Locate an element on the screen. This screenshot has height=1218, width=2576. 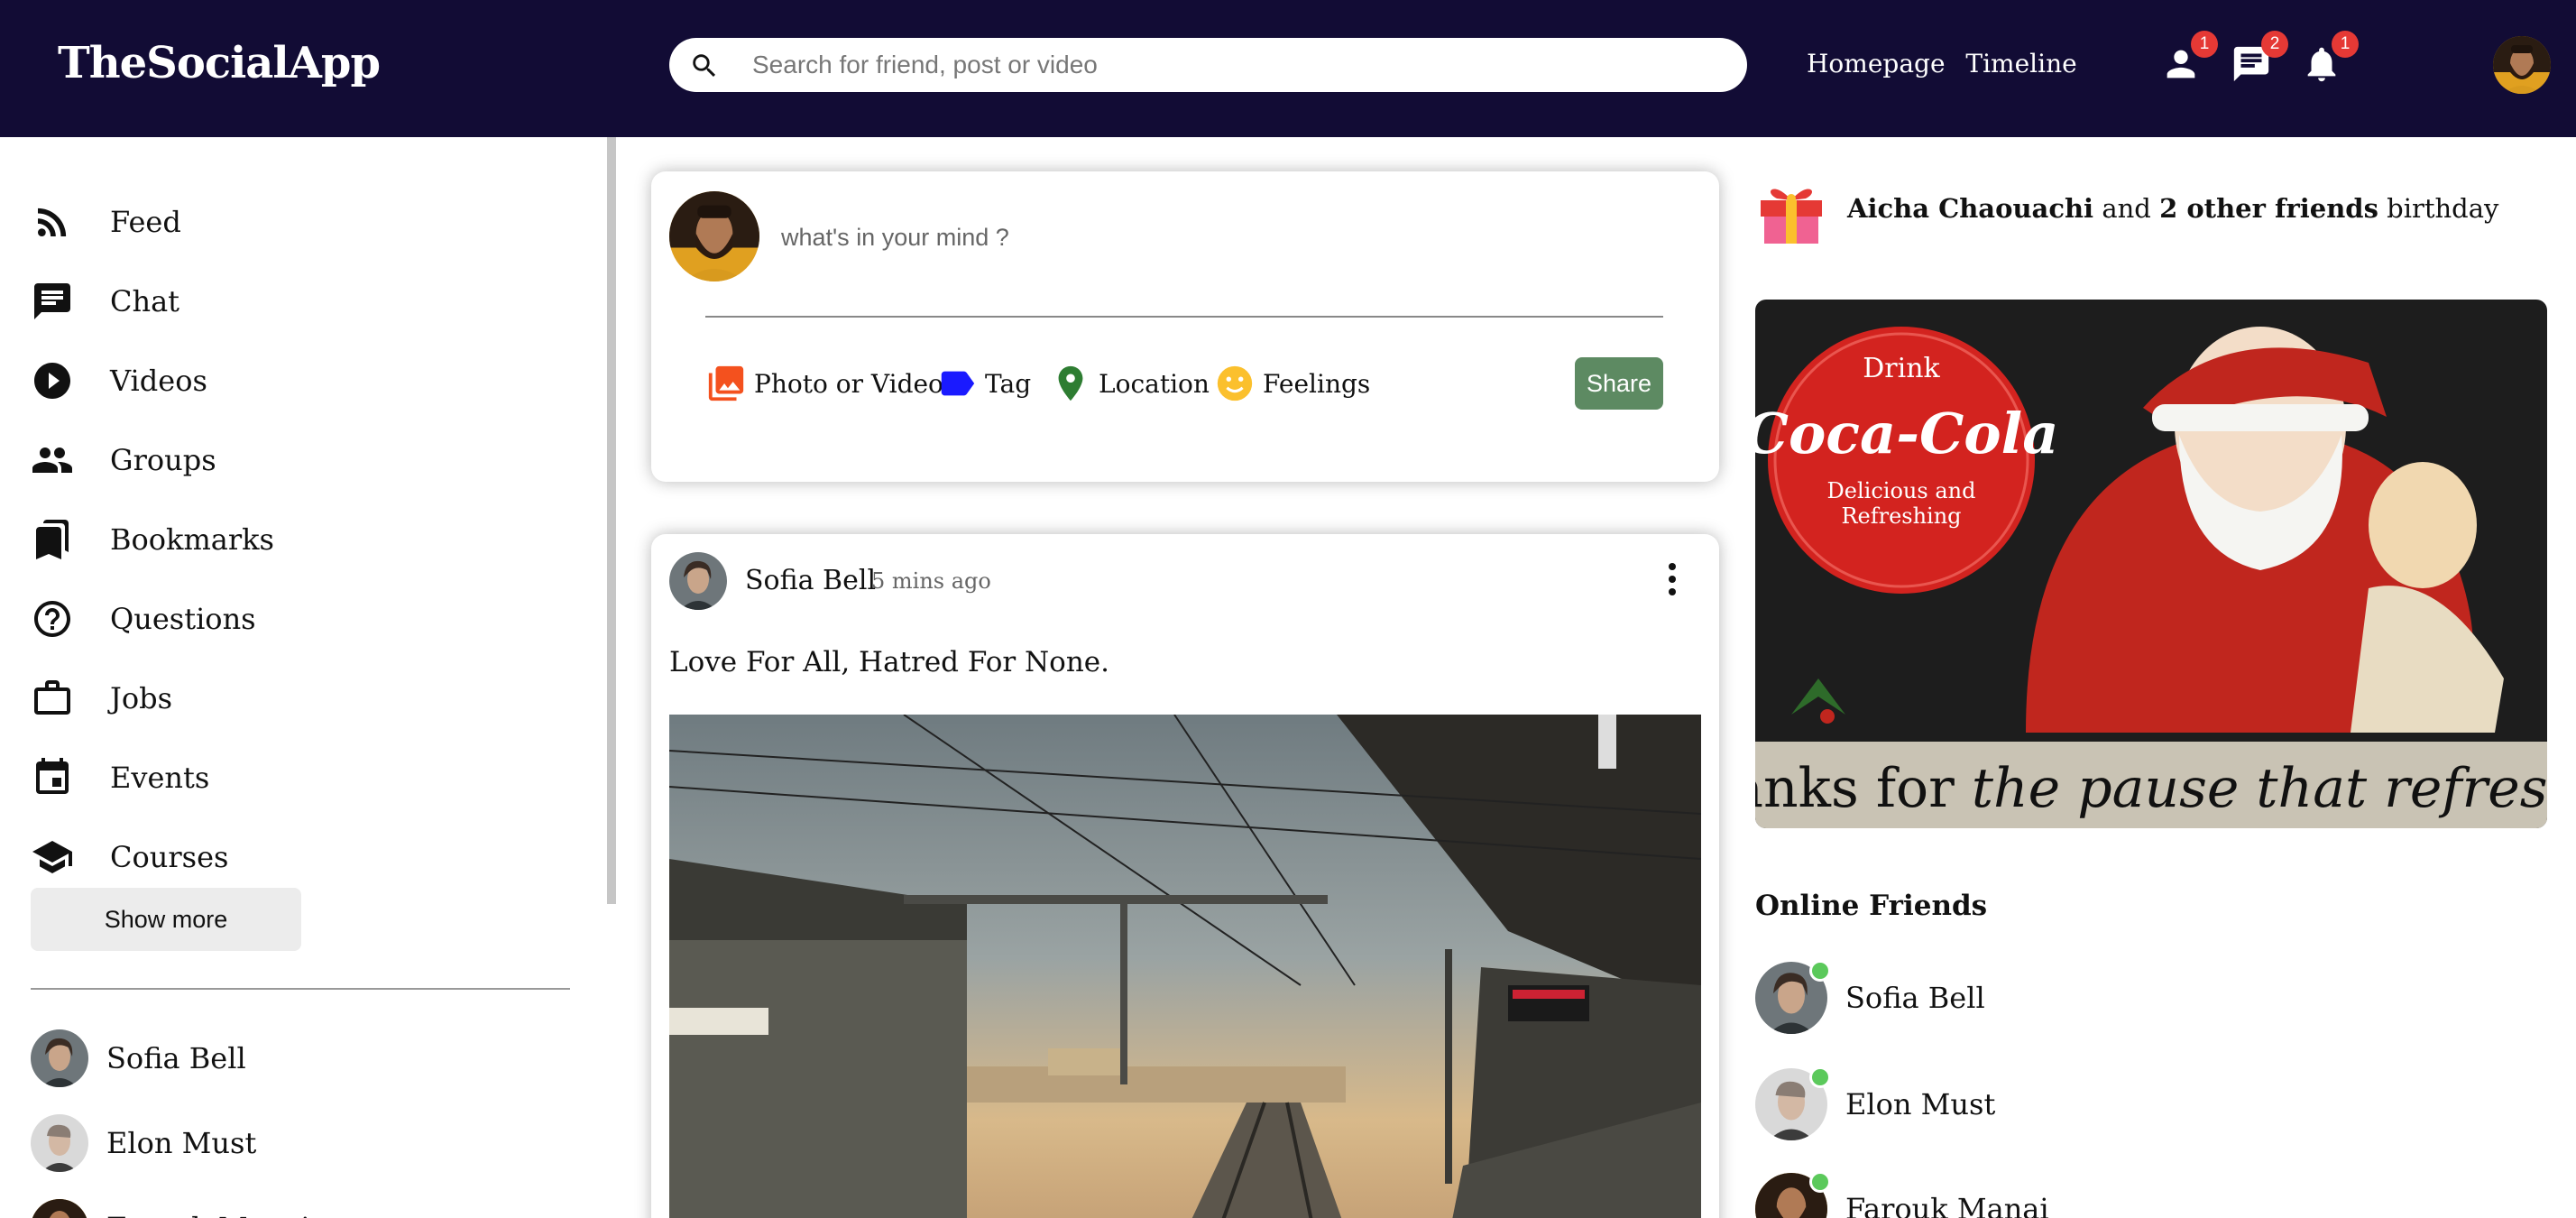
help-circle-icon is located at coordinates (52, 619).